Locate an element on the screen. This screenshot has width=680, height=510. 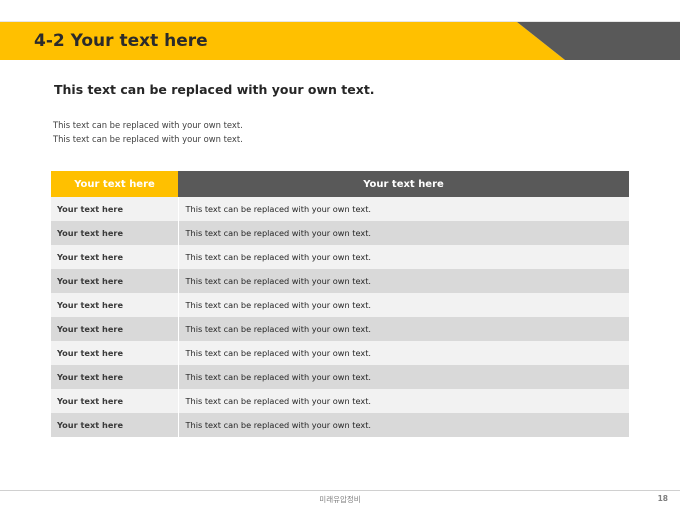
footer-divider is located at coordinates (340, 490).